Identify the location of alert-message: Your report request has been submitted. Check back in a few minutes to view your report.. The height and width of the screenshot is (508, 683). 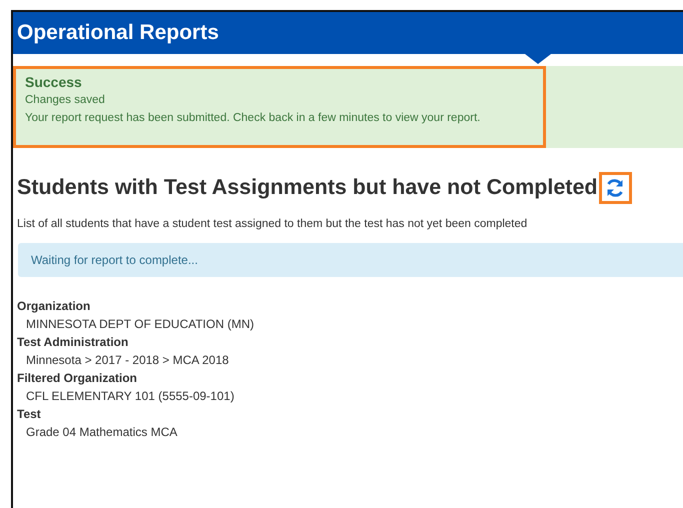
(253, 118).